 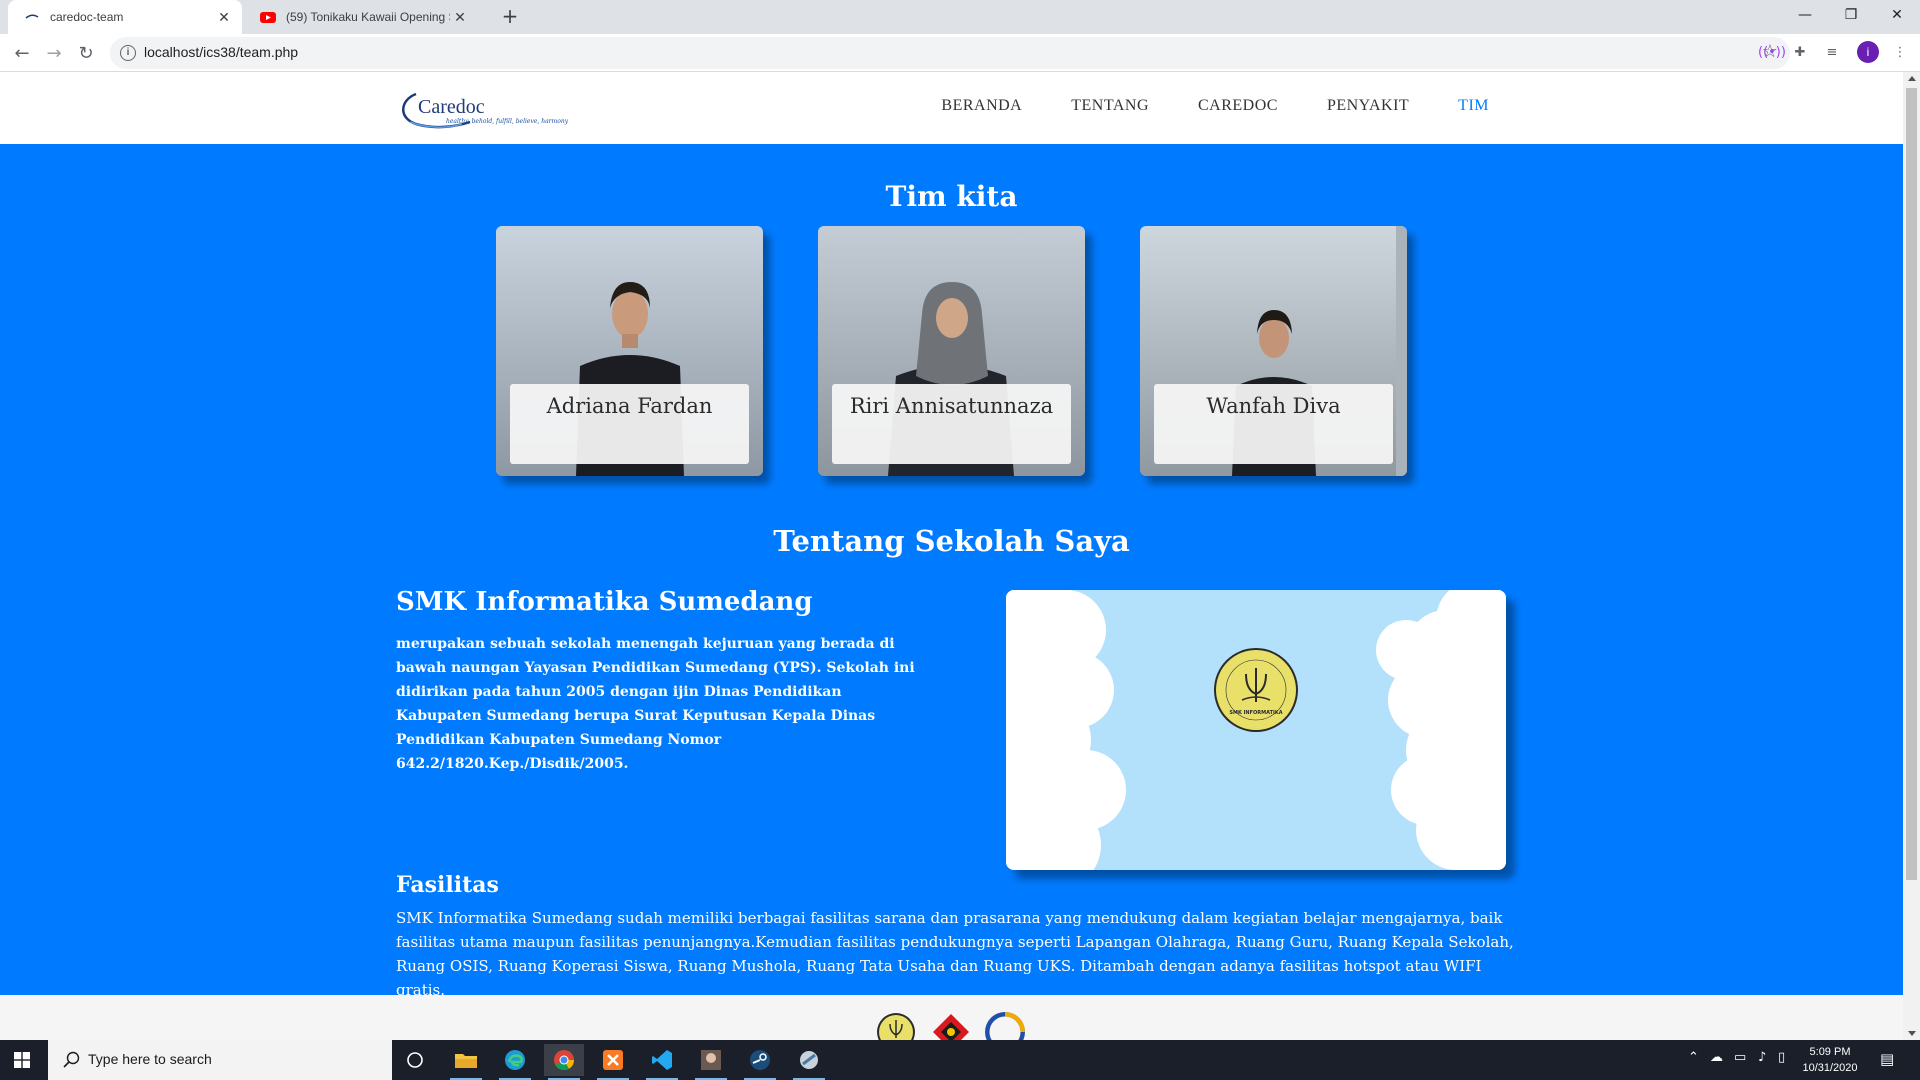 I want to click on team-card: Wanfah Diva, so click(x=1273, y=351).